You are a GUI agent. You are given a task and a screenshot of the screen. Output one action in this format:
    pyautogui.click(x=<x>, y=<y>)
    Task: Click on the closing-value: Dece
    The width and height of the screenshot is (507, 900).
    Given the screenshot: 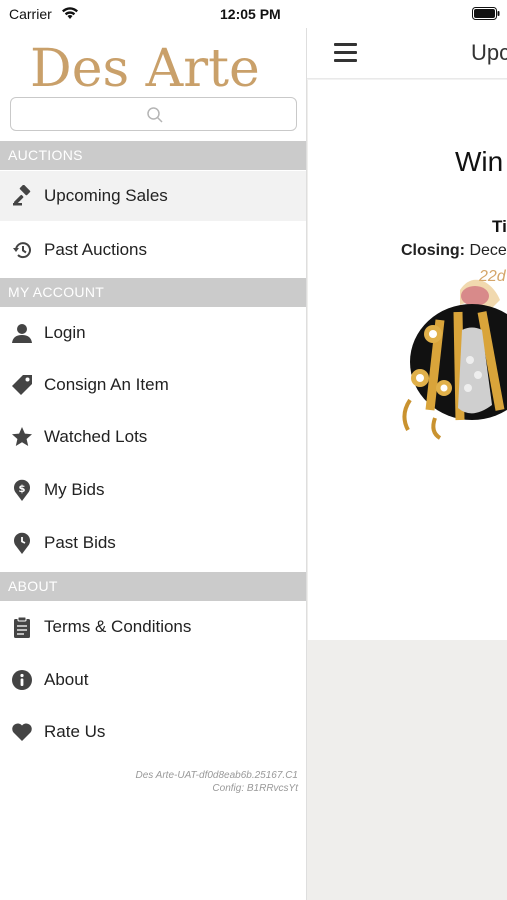 What is the action you would take?
    pyautogui.click(x=488, y=250)
    